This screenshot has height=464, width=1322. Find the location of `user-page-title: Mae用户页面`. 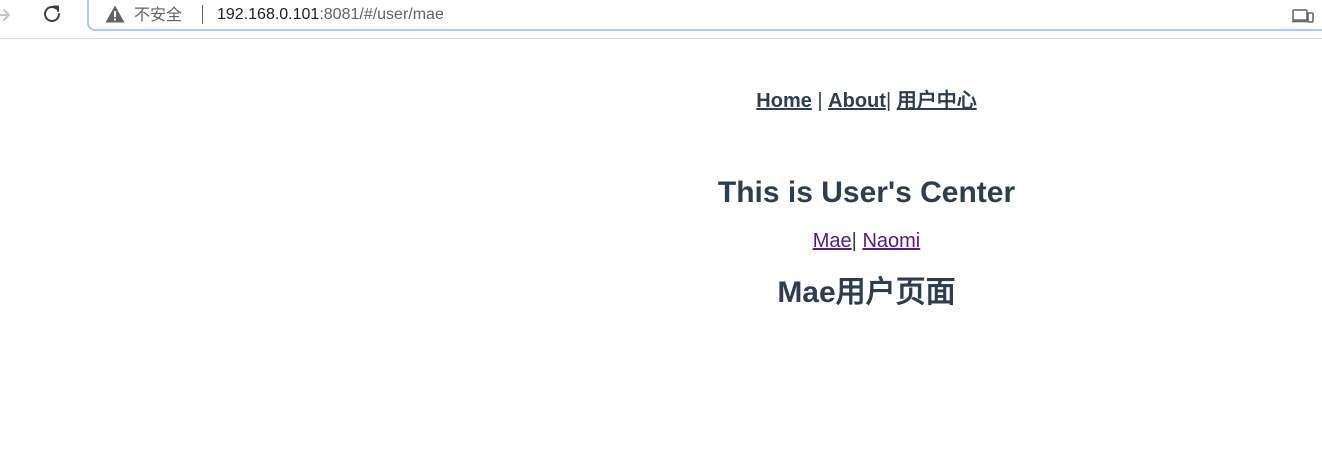

user-page-title: Mae用户页面 is located at coordinates (866, 292).